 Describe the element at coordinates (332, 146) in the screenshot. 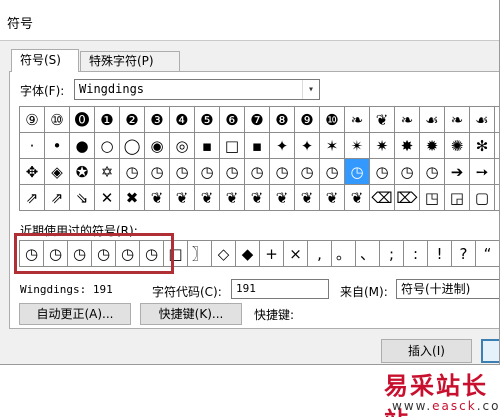

I see `symbol-cell: ✶` at that location.